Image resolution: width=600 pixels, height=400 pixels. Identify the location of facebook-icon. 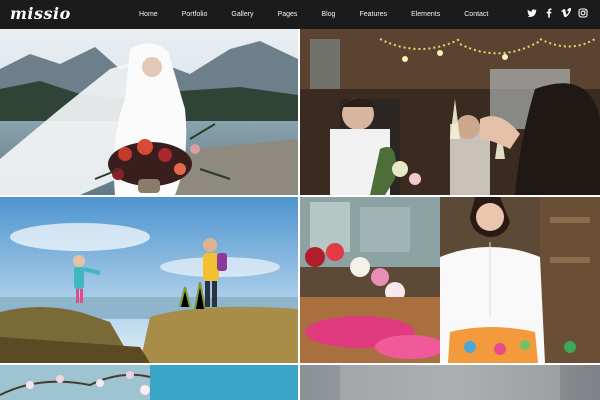
(549, 13).